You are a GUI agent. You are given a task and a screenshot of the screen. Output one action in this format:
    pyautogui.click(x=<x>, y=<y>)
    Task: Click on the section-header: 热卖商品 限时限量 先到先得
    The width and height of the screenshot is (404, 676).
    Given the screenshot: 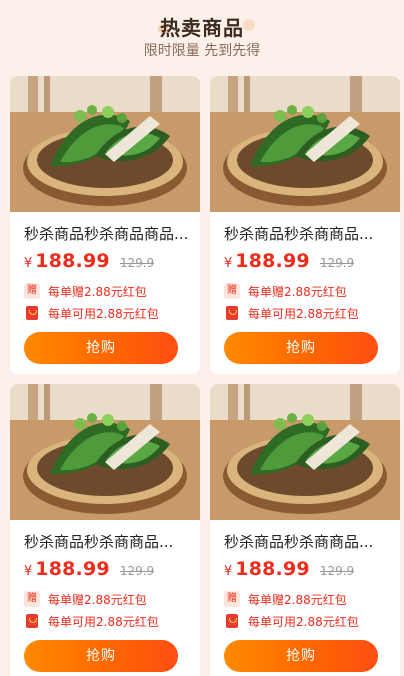 What is the action you would take?
    pyautogui.click(x=202, y=36)
    